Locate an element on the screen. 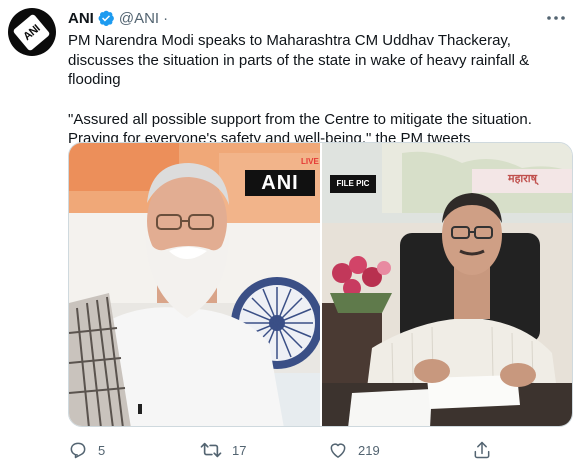  avatar-logo-text: ANI is located at coordinates (31, 32).